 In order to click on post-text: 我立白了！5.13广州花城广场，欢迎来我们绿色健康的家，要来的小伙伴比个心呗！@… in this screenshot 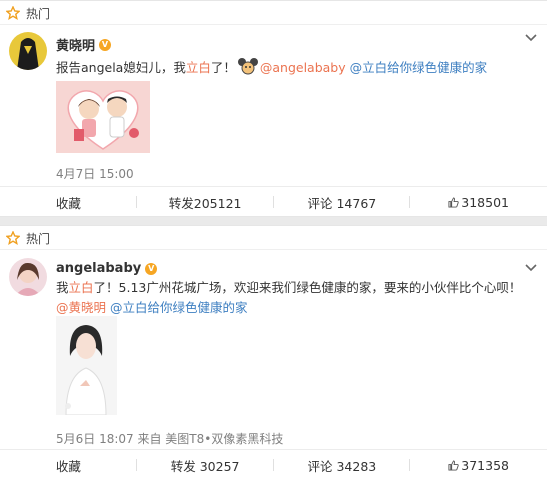, I will do `click(289, 297)`.